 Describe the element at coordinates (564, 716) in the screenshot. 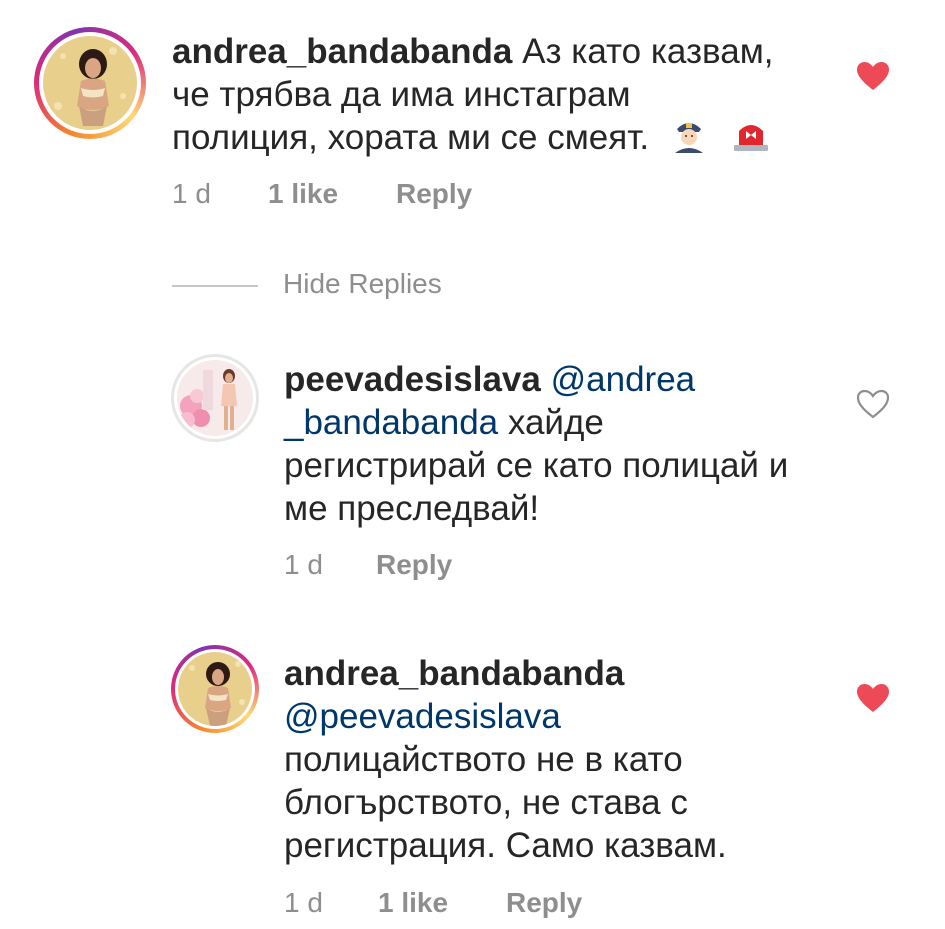

I see `mention-link: @peevadesislava` at that location.